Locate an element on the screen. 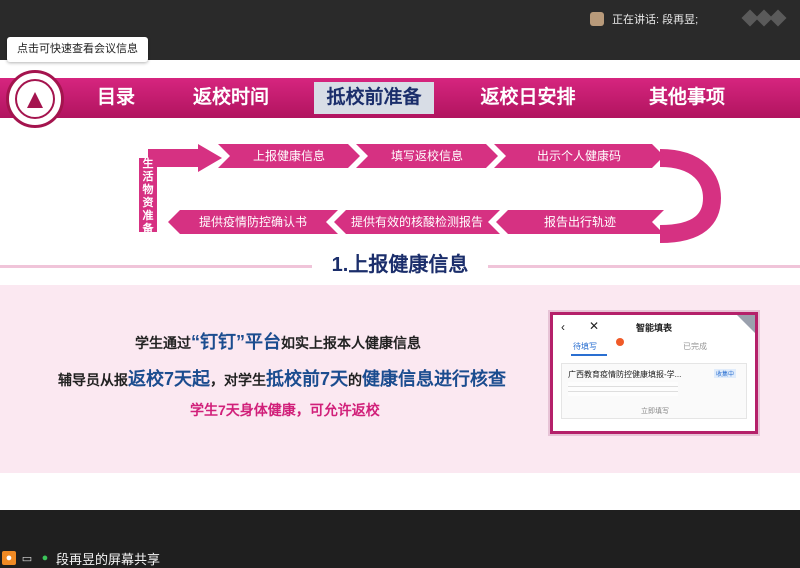 The height and width of the screenshot is (568, 800). flow-side-label: 生活物资准备 is located at coordinates (148, 196).